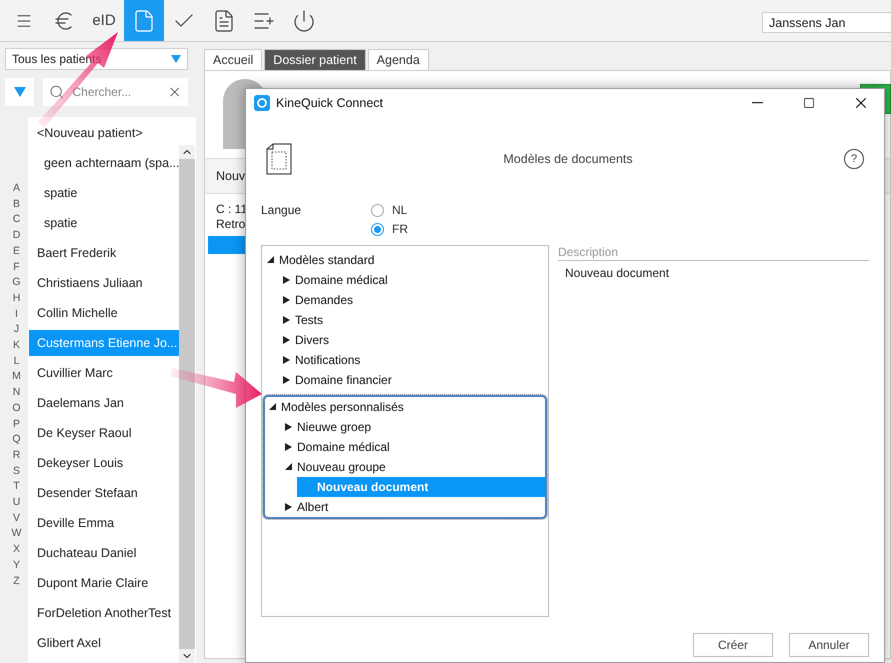 The width and height of the screenshot is (891, 663). What do you see at coordinates (104, 283) in the screenshot?
I see `patient-list-item: Christiaens Juliaan` at bounding box center [104, 283].